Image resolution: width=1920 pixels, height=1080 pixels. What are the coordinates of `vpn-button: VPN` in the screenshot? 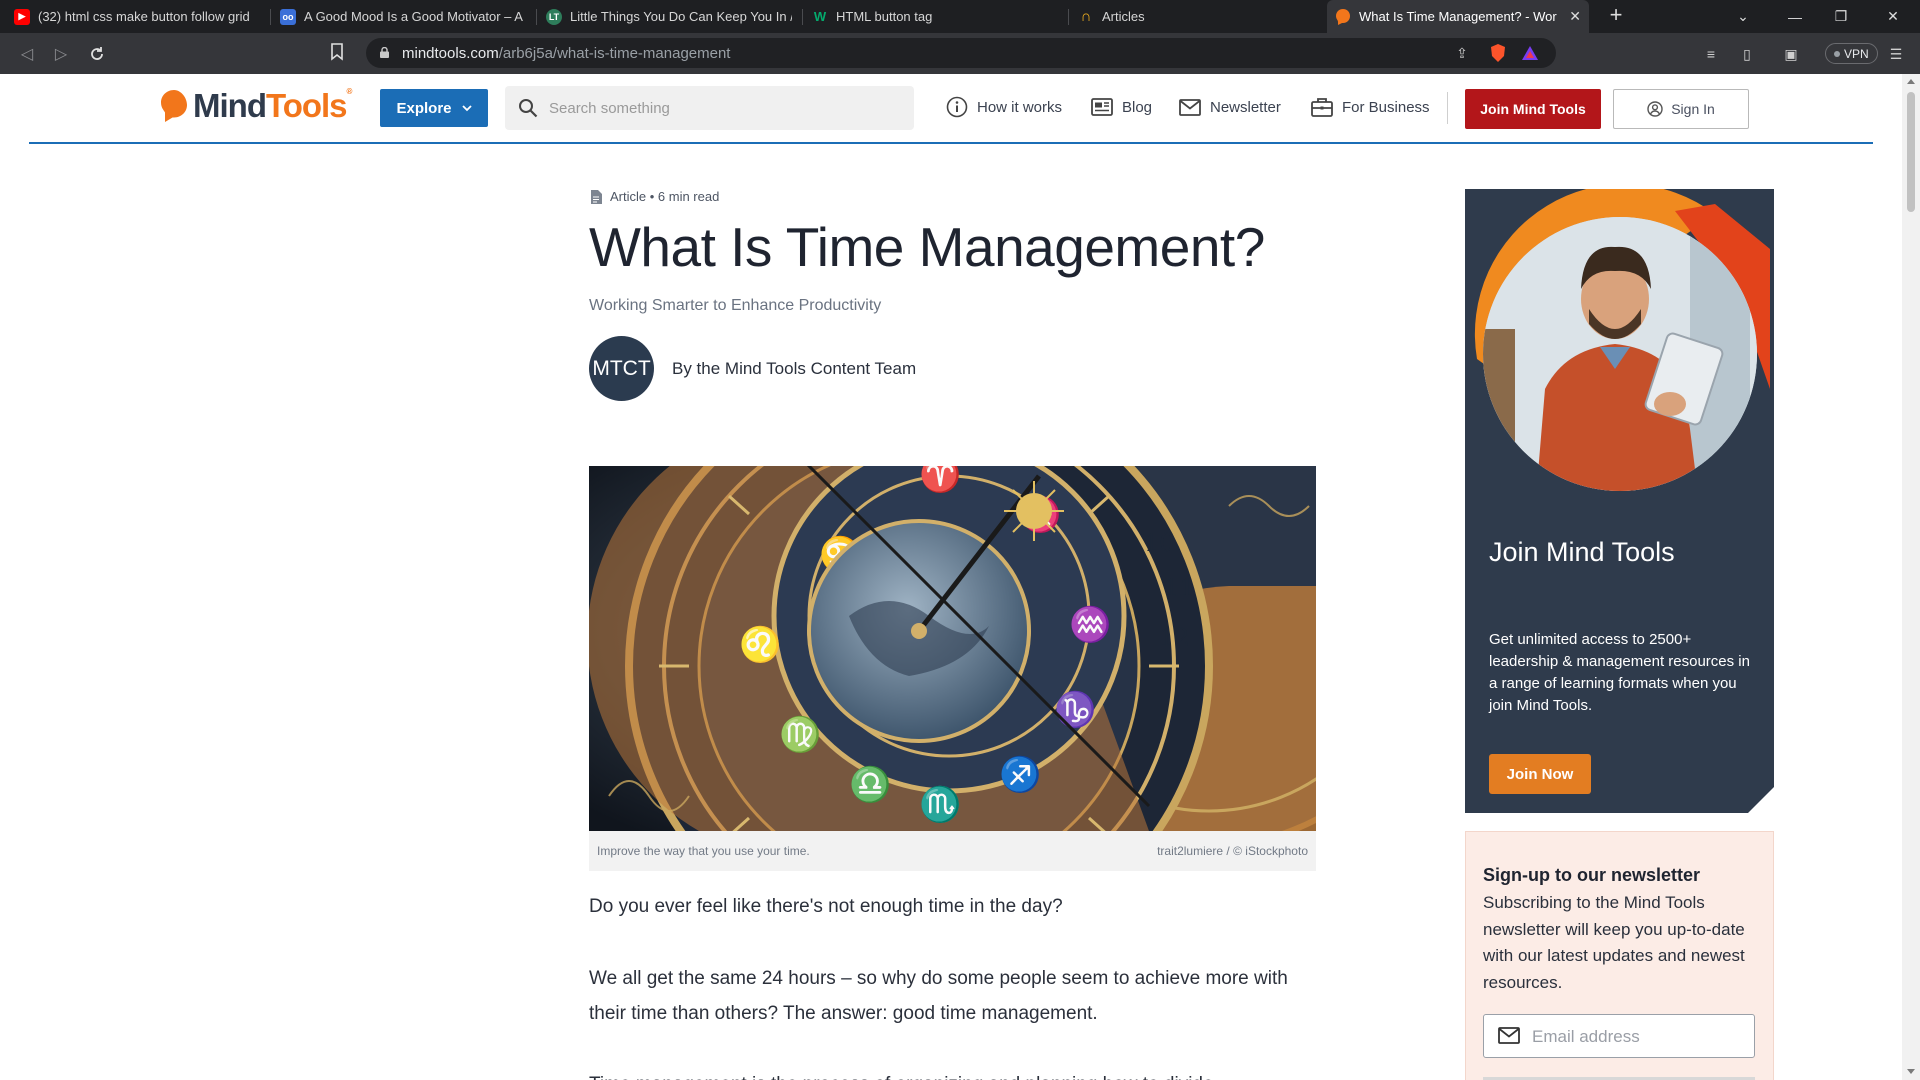 It's located at (1851, 53).